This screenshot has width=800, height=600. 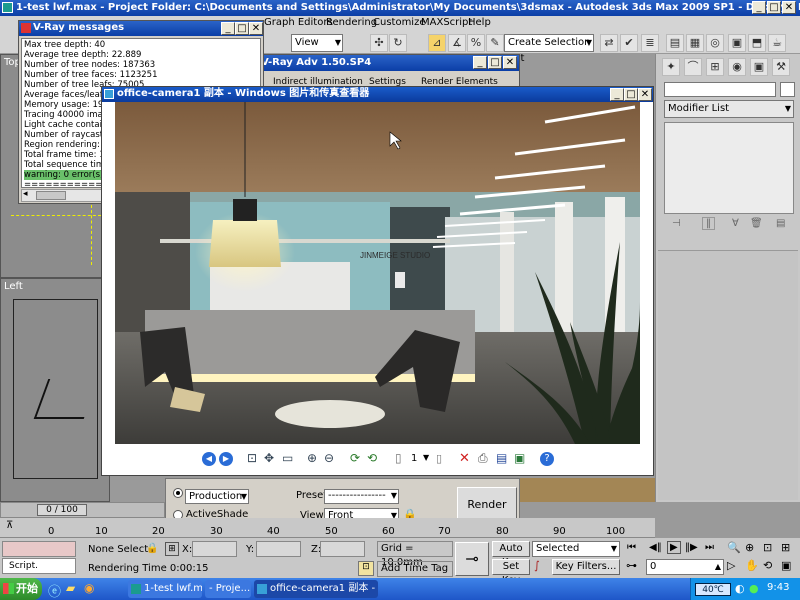 What do you see at coordinates (21, 589) in the screenshot?
I see `start-button: 开始` at bounding box center [21, 589].